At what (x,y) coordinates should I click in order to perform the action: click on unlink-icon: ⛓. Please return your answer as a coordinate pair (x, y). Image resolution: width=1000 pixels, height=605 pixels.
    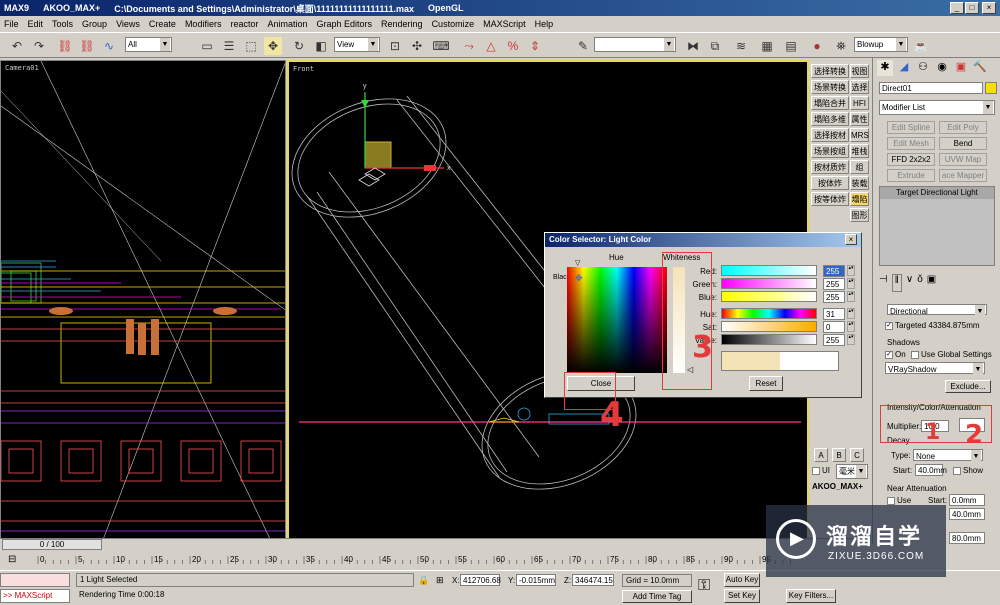
    Looking at the image, I should click on (87, 46).